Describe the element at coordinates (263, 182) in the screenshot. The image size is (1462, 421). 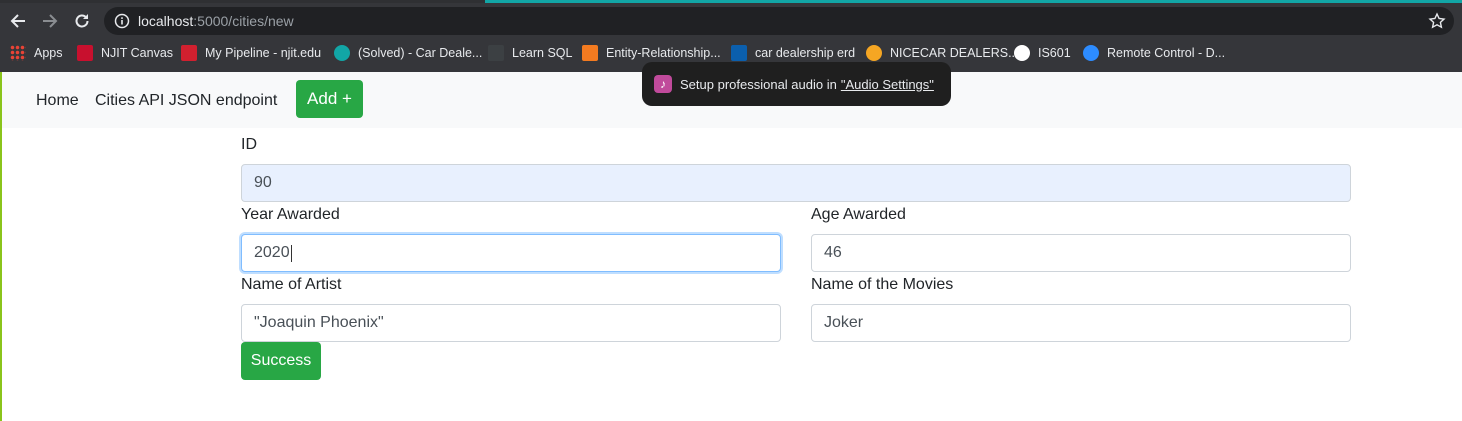
I see `id-value: 90` at that location.